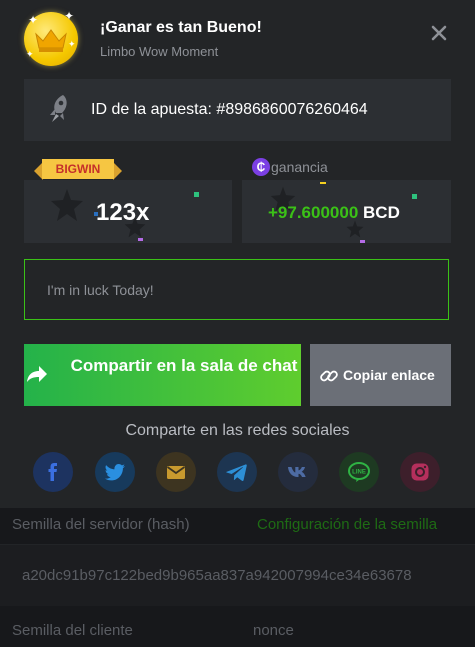 The image size is (475, 647). I want to click on twitter-icon, so click(115, 472).